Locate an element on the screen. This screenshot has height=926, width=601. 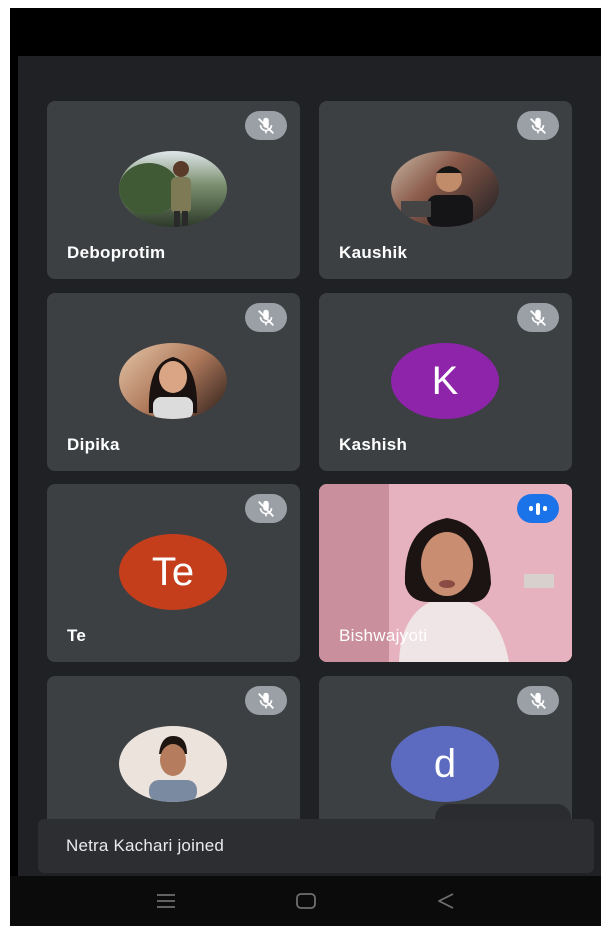
home-icon is located at coordinates (306, 901).